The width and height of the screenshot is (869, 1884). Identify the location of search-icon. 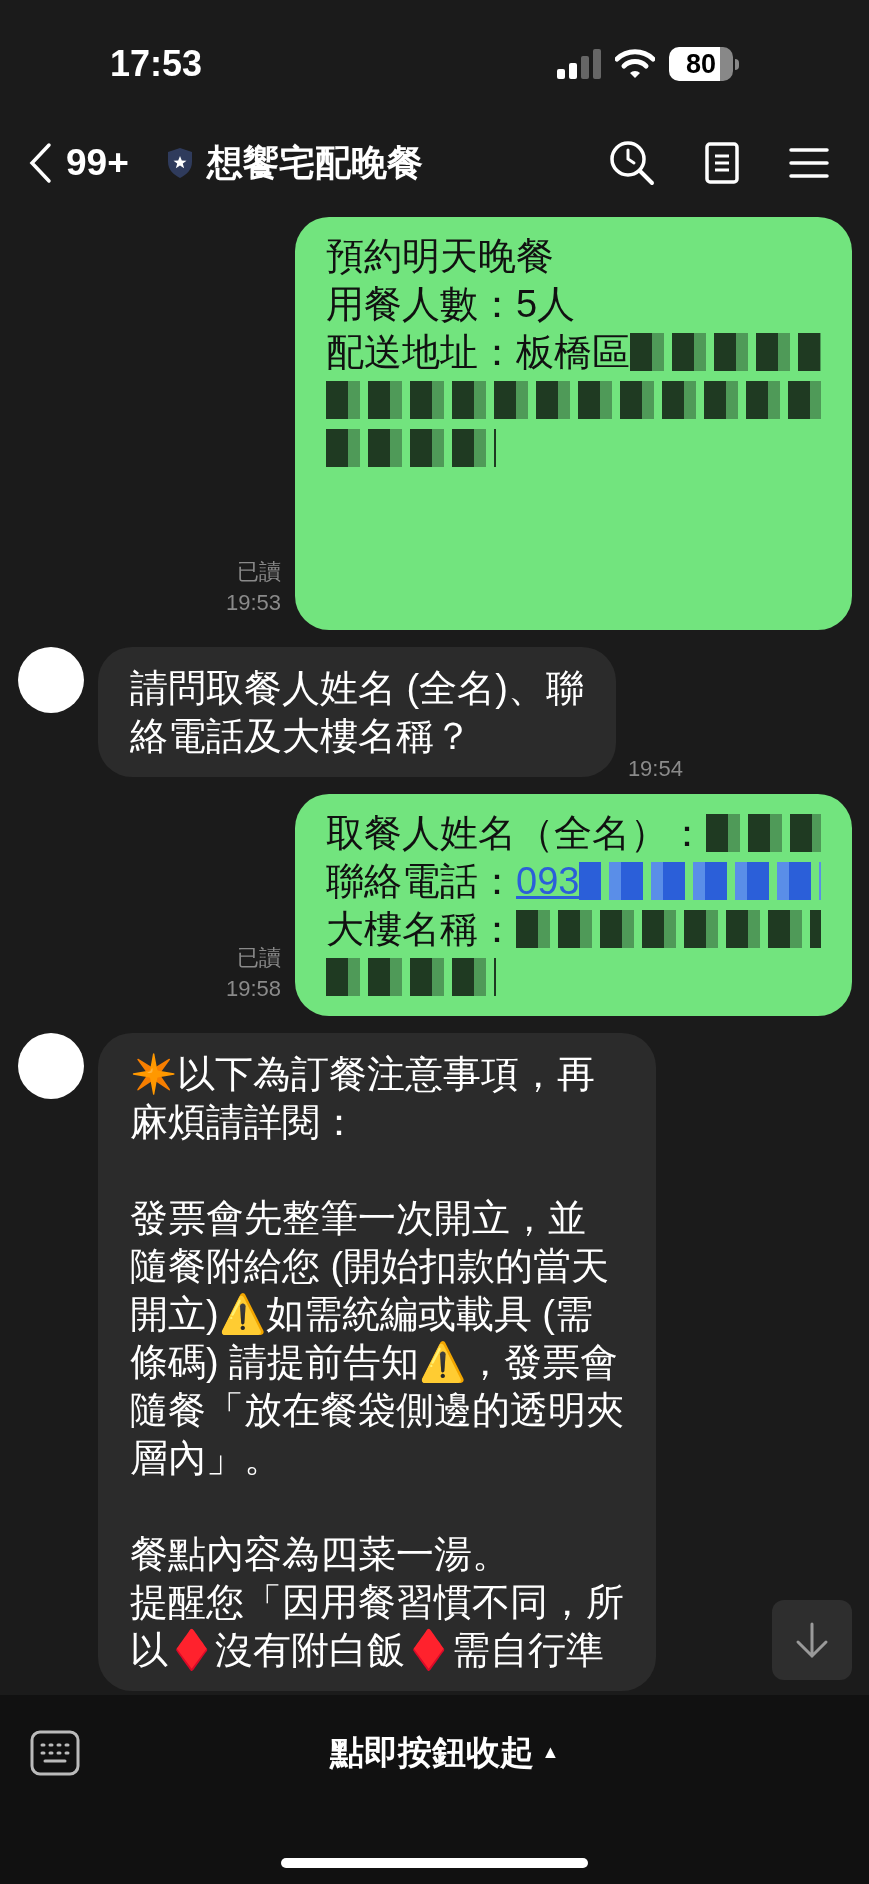
(632, 162).